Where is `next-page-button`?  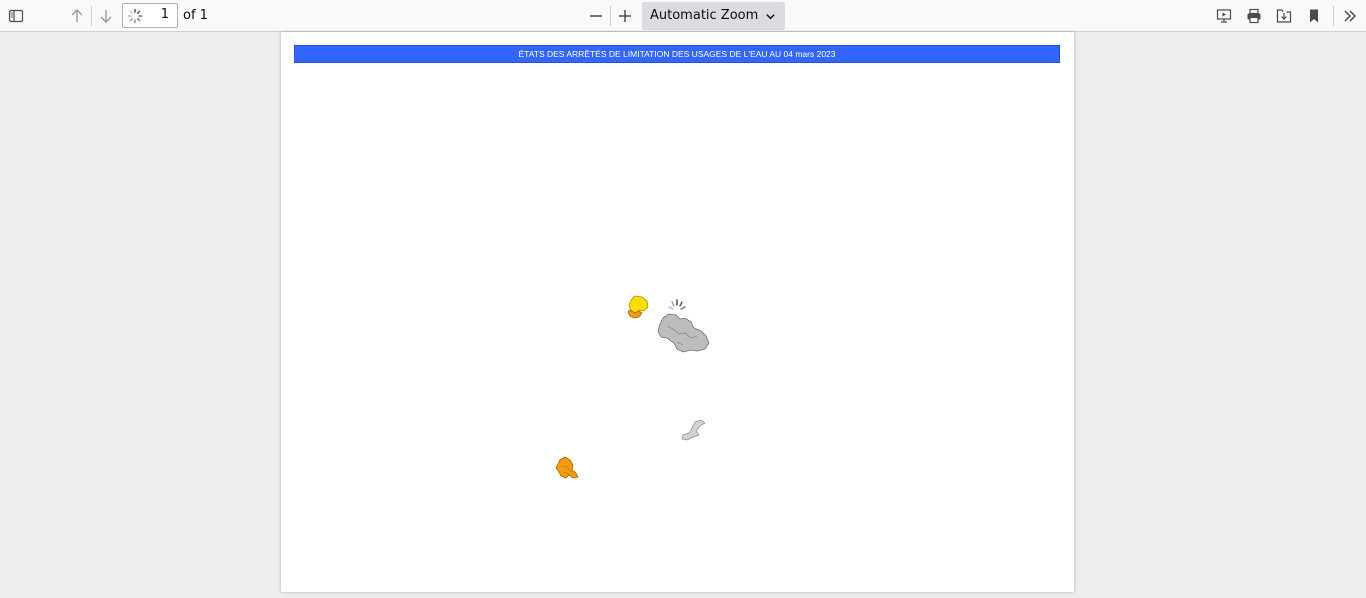
next-page-button is located at coordinates (106, 16).